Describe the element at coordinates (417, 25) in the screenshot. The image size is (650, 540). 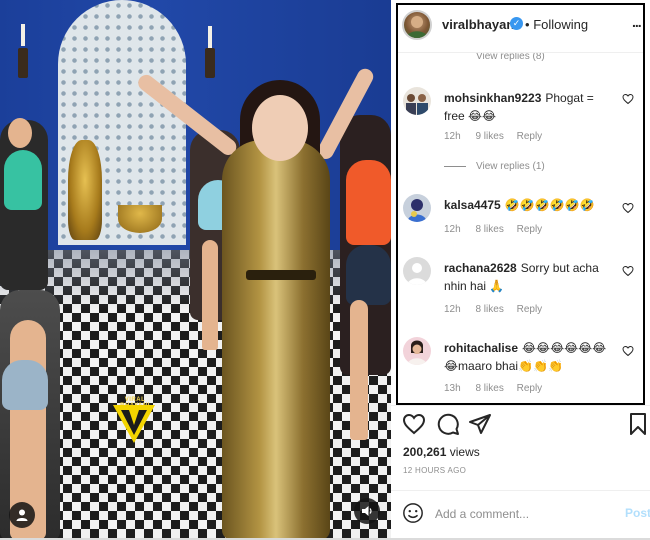
I see `avatar` at that location.